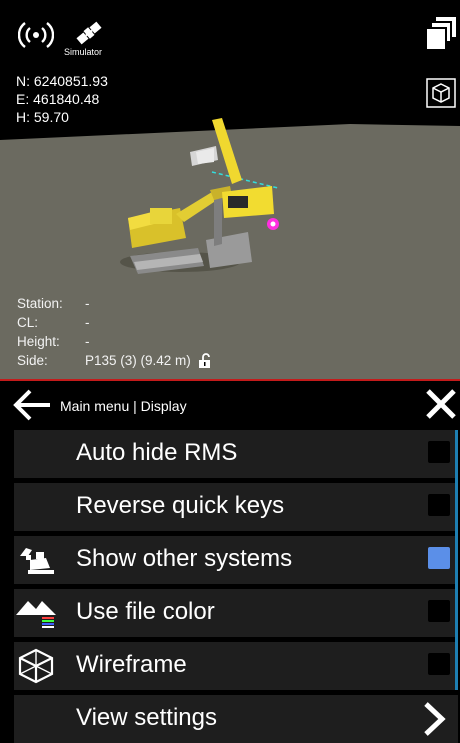  Describe the element at coordinates (32, 360) in the screenshot. I see `side-key: Side:` at that location.